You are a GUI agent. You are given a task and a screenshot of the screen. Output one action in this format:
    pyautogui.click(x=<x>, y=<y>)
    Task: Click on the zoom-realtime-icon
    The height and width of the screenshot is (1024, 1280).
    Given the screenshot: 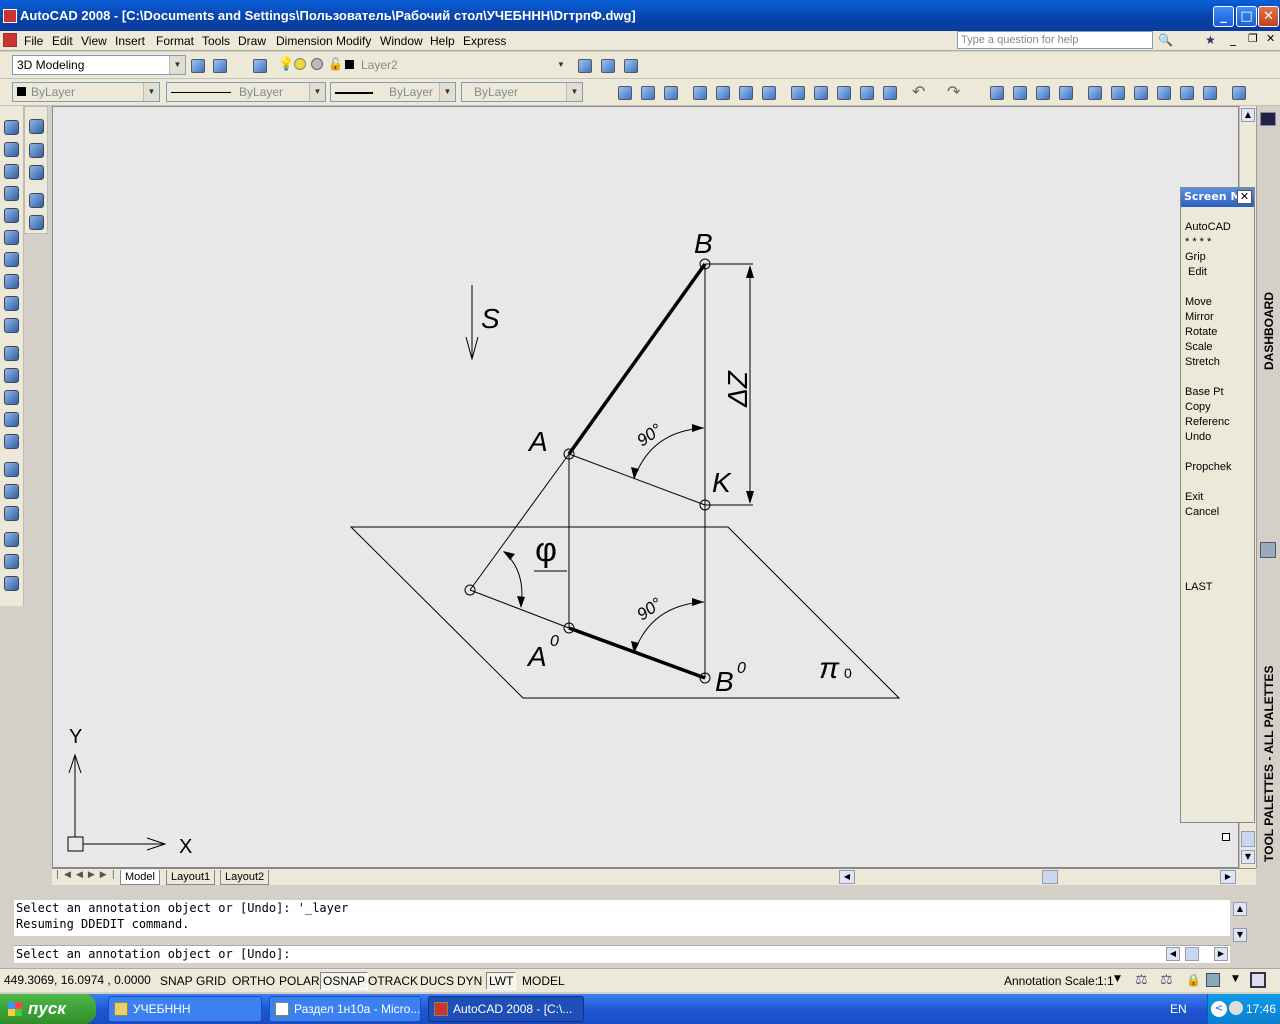 What is the action you would take?
    pyautogui.click(x=1019, y=92)
    